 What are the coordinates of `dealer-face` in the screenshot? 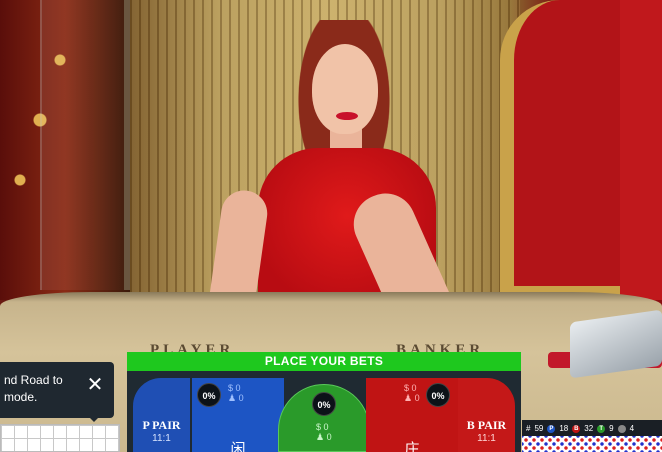 It's located at (345, 89).